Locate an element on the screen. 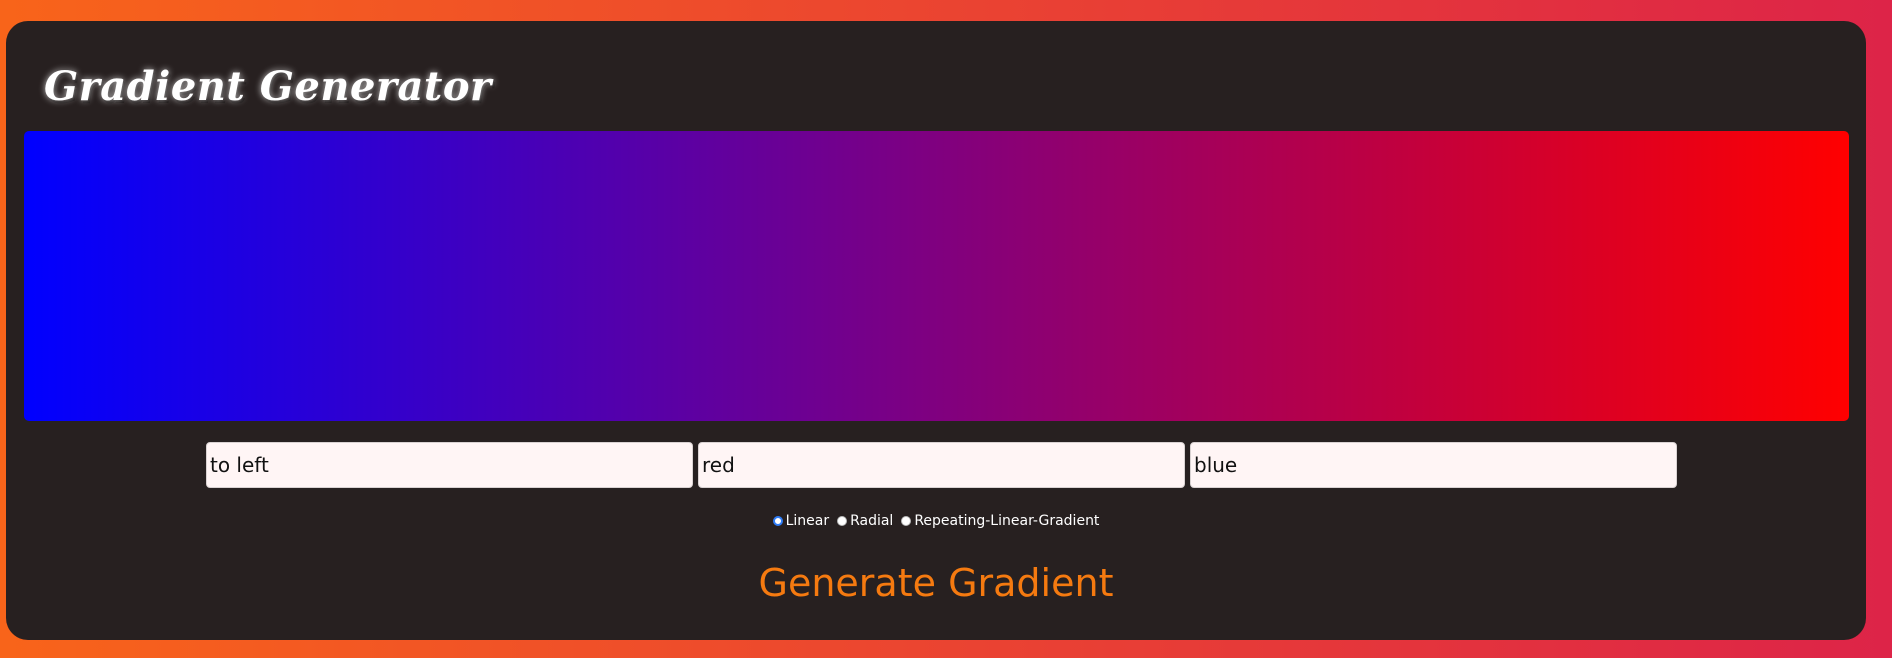 This screenshot has width=1892, height=658. gradient-type-group: Linear Radial Repeating-Linear-Gradient is located at coordinates (936, 521).